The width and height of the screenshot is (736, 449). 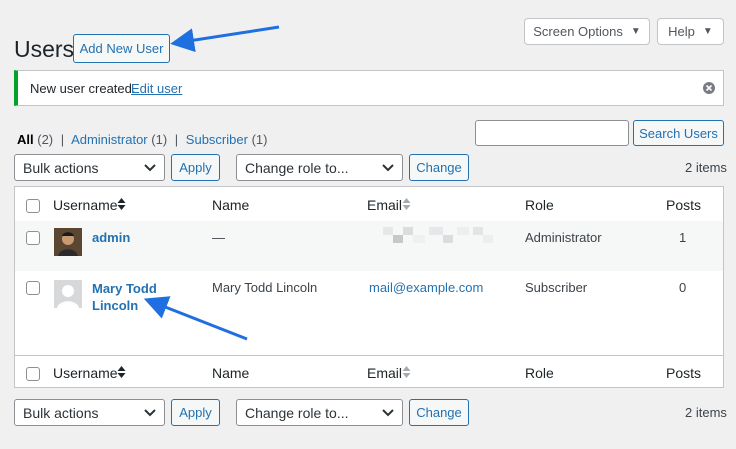 I want to click on email-link: mail@example.com, so click(x=426, y=287).